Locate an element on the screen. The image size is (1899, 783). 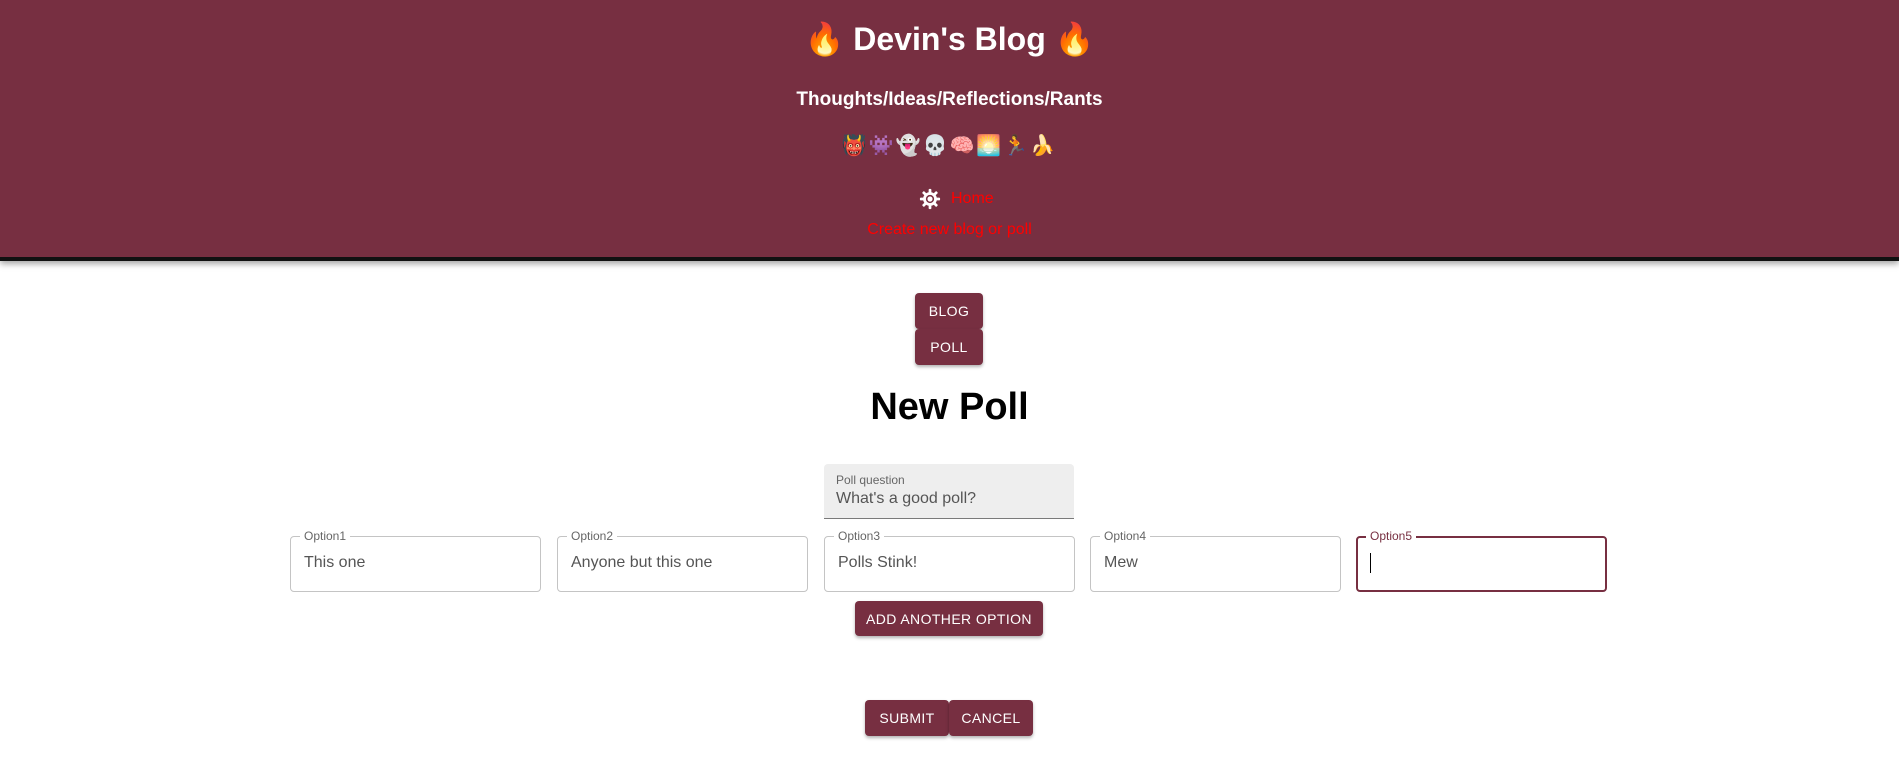
option3-label: Option3 is located at coordinates (859, 536).